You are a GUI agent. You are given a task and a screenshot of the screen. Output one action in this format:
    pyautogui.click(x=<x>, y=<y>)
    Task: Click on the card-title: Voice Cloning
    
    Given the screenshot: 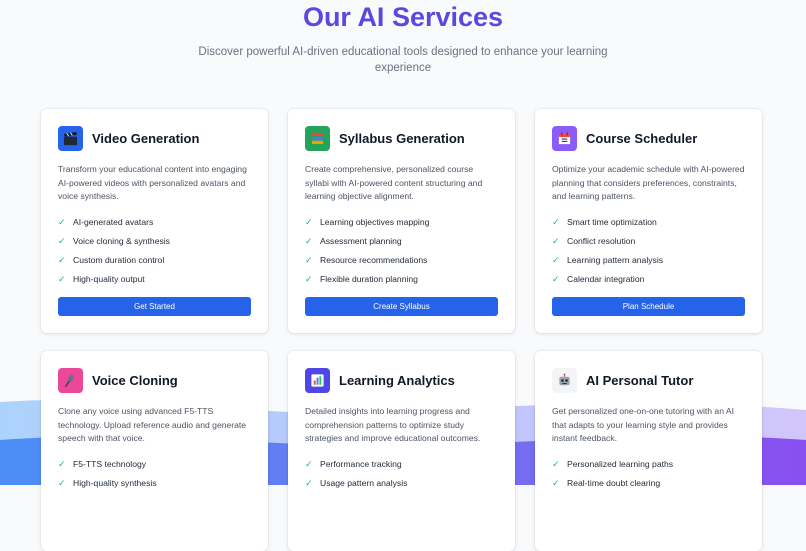 What is the action you would take?
    pyautogui.click(x=135, y=380)
    